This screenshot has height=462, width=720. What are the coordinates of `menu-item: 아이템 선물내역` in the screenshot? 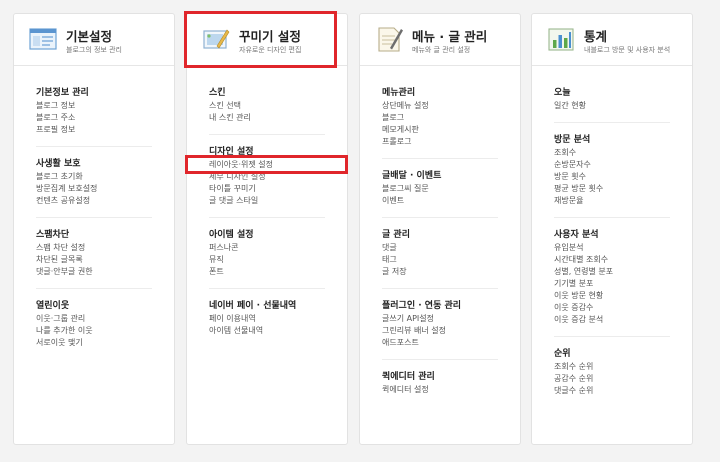 It's located at (278, 331).